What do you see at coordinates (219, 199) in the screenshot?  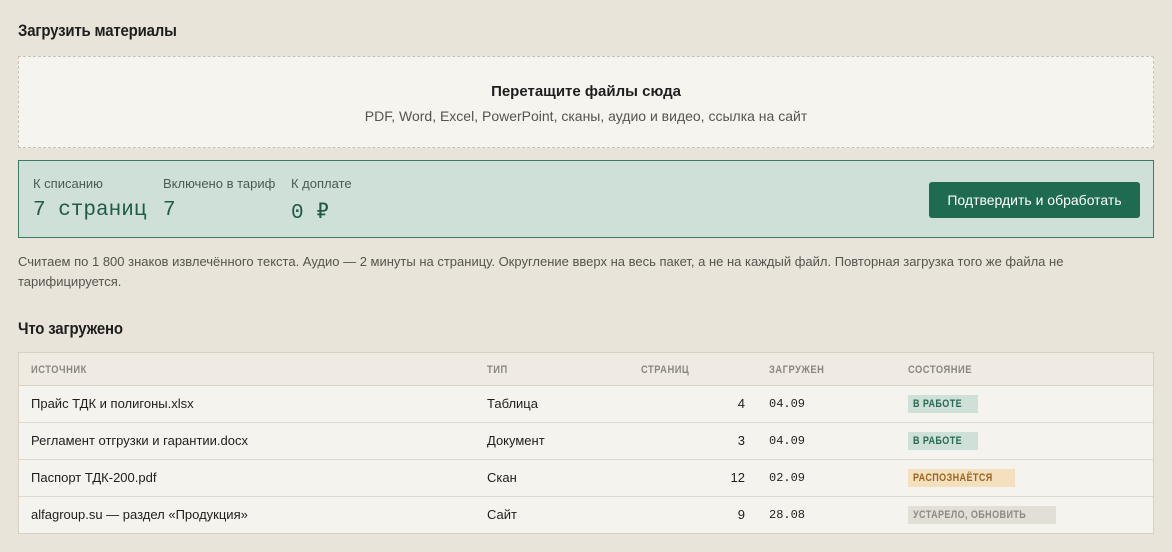 I see `included-block: Включено в тариф 7` at bounding box center [219, 199].